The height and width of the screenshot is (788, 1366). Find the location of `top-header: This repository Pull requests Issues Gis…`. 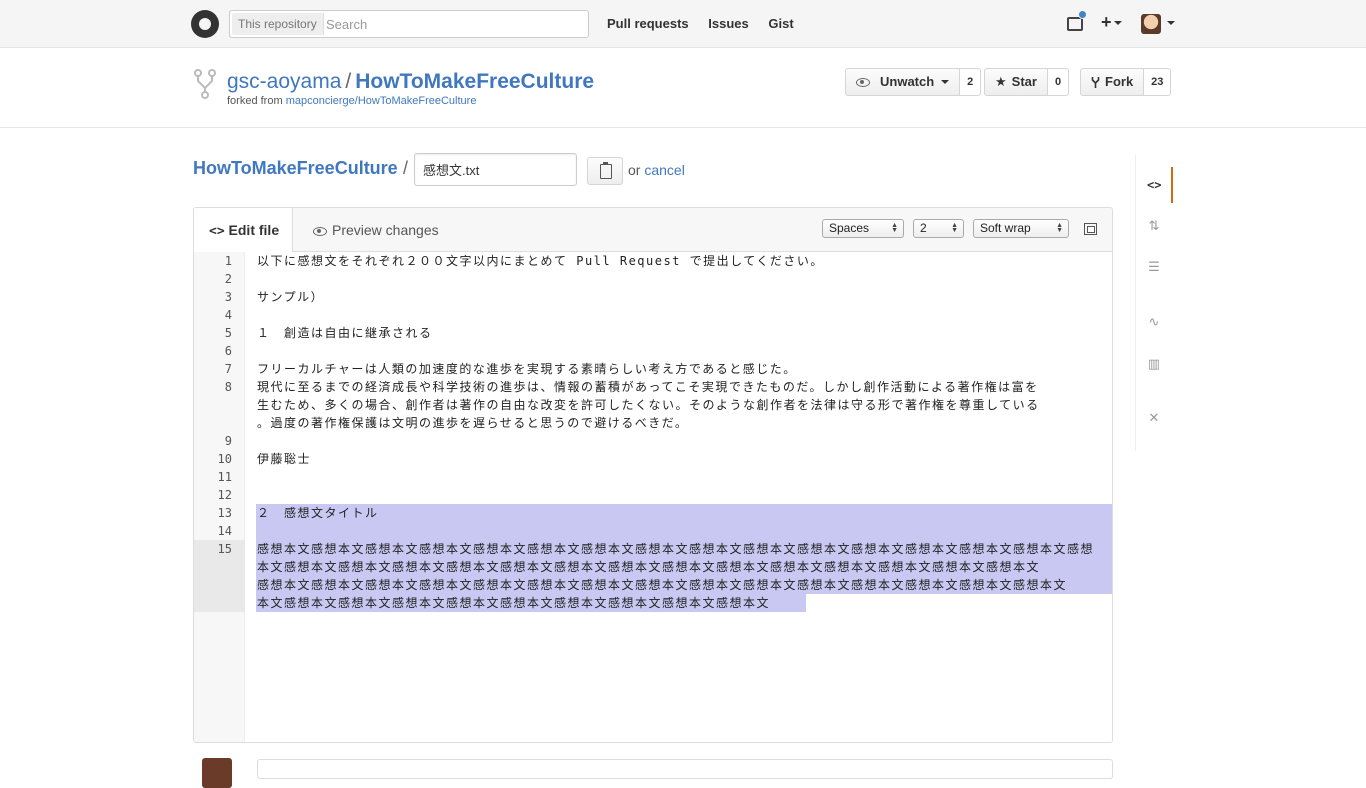

top-header: This repository Pull requests Issues Gis… is located at coordinates (683, 24).